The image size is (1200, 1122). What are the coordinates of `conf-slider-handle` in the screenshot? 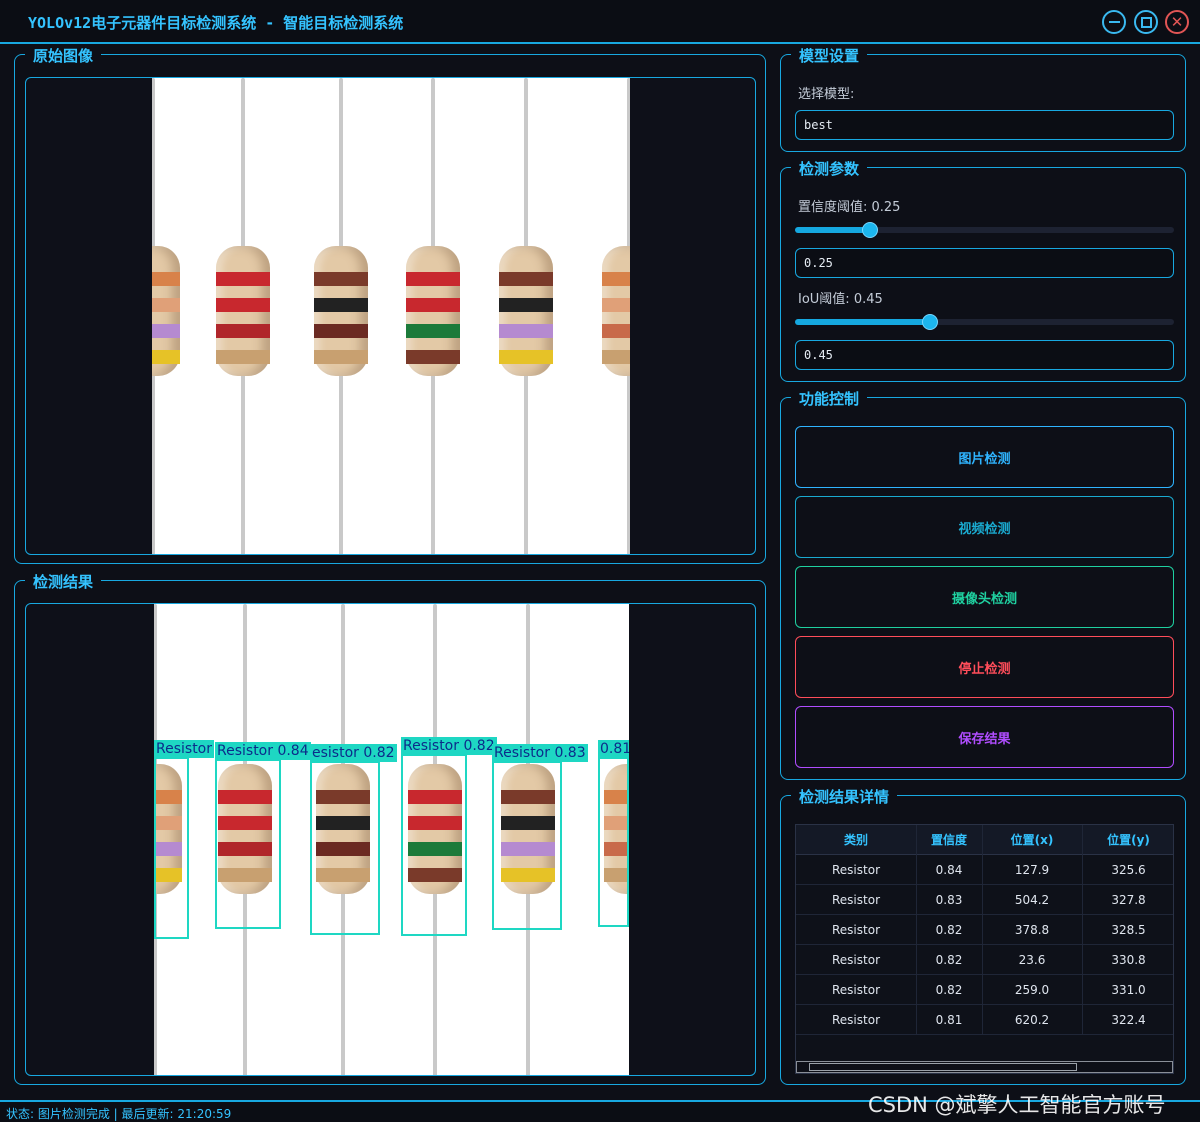 It's located at (869, 230).